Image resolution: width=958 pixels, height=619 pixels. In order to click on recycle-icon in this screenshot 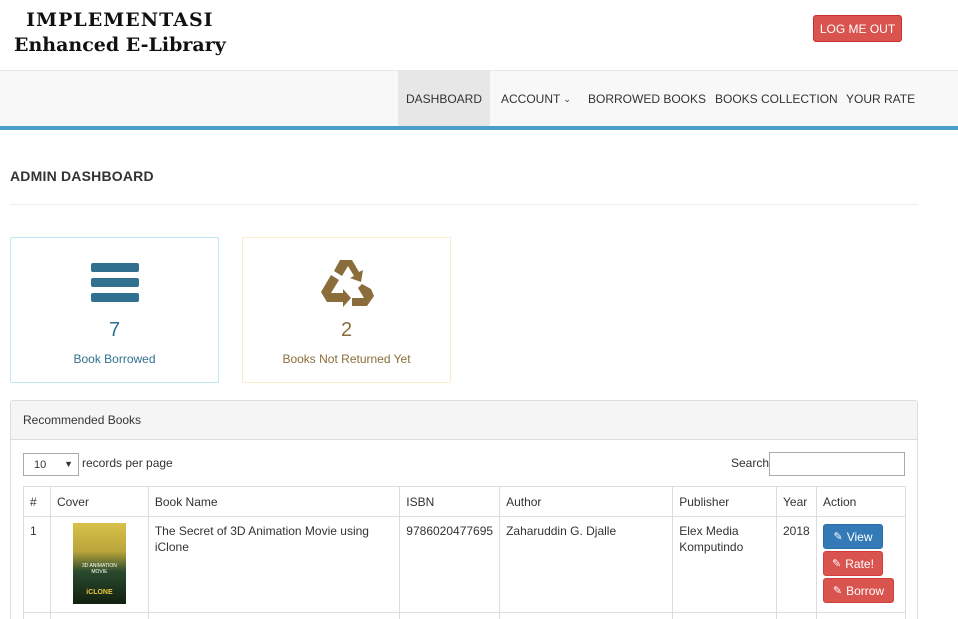, I will do `click(346, 283)`.